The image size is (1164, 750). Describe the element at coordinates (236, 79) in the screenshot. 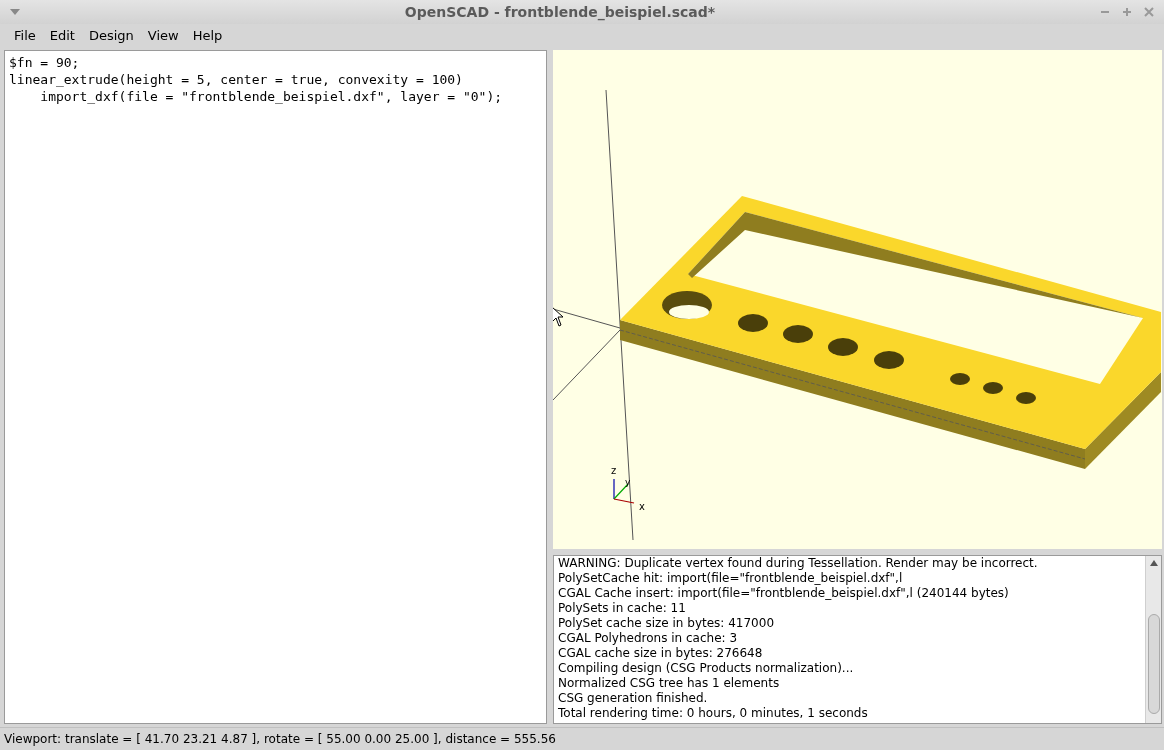

I see `code-line: linear_extrude(height = 5, center = true, convexity = 100)` at that location.